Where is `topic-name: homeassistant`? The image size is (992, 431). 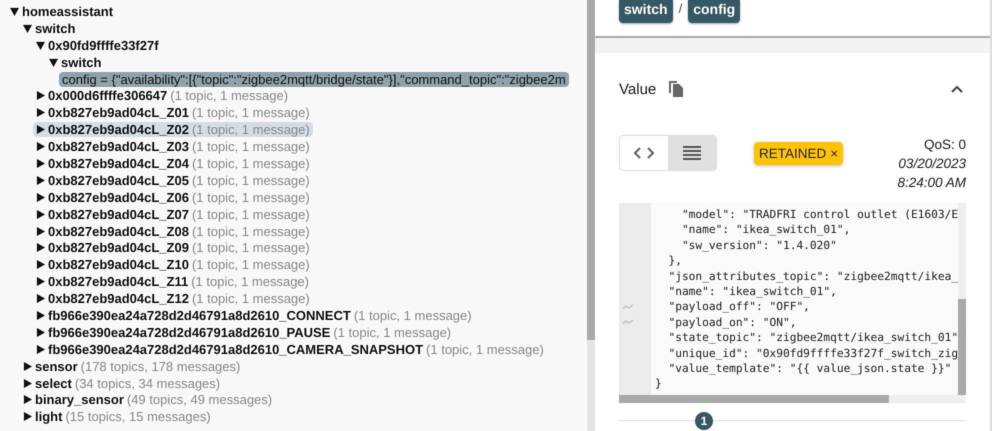 topic-name: homeassistant is located at coordinates (68, 11).